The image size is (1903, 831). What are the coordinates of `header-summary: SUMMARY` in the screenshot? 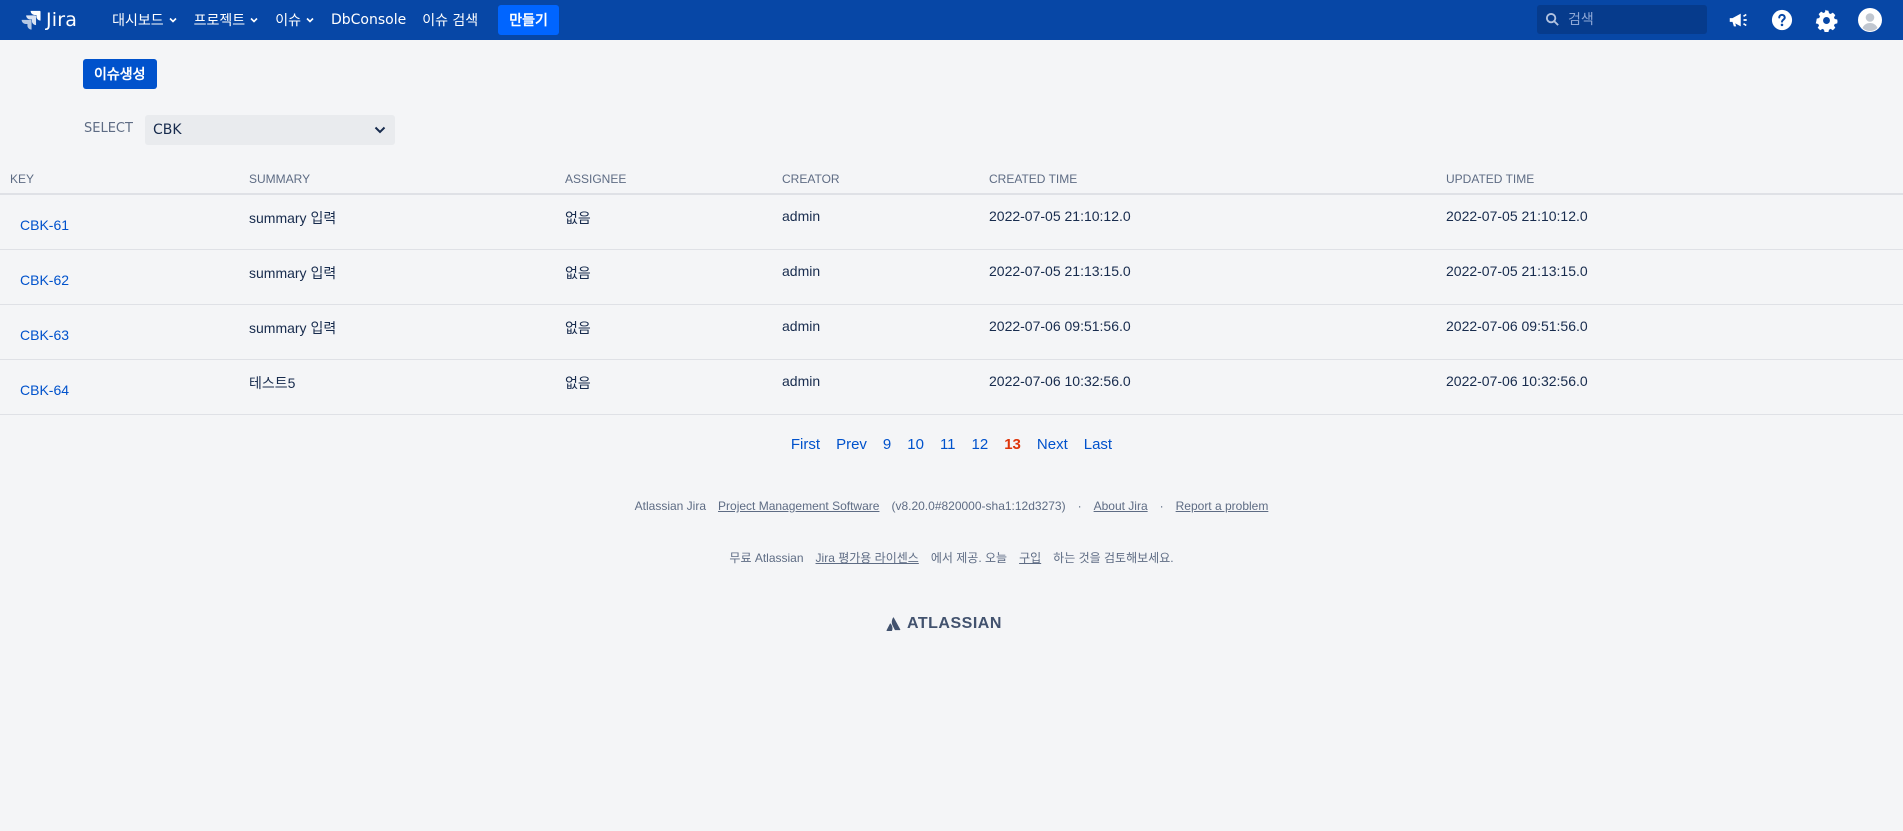 It's located at (407, 179).